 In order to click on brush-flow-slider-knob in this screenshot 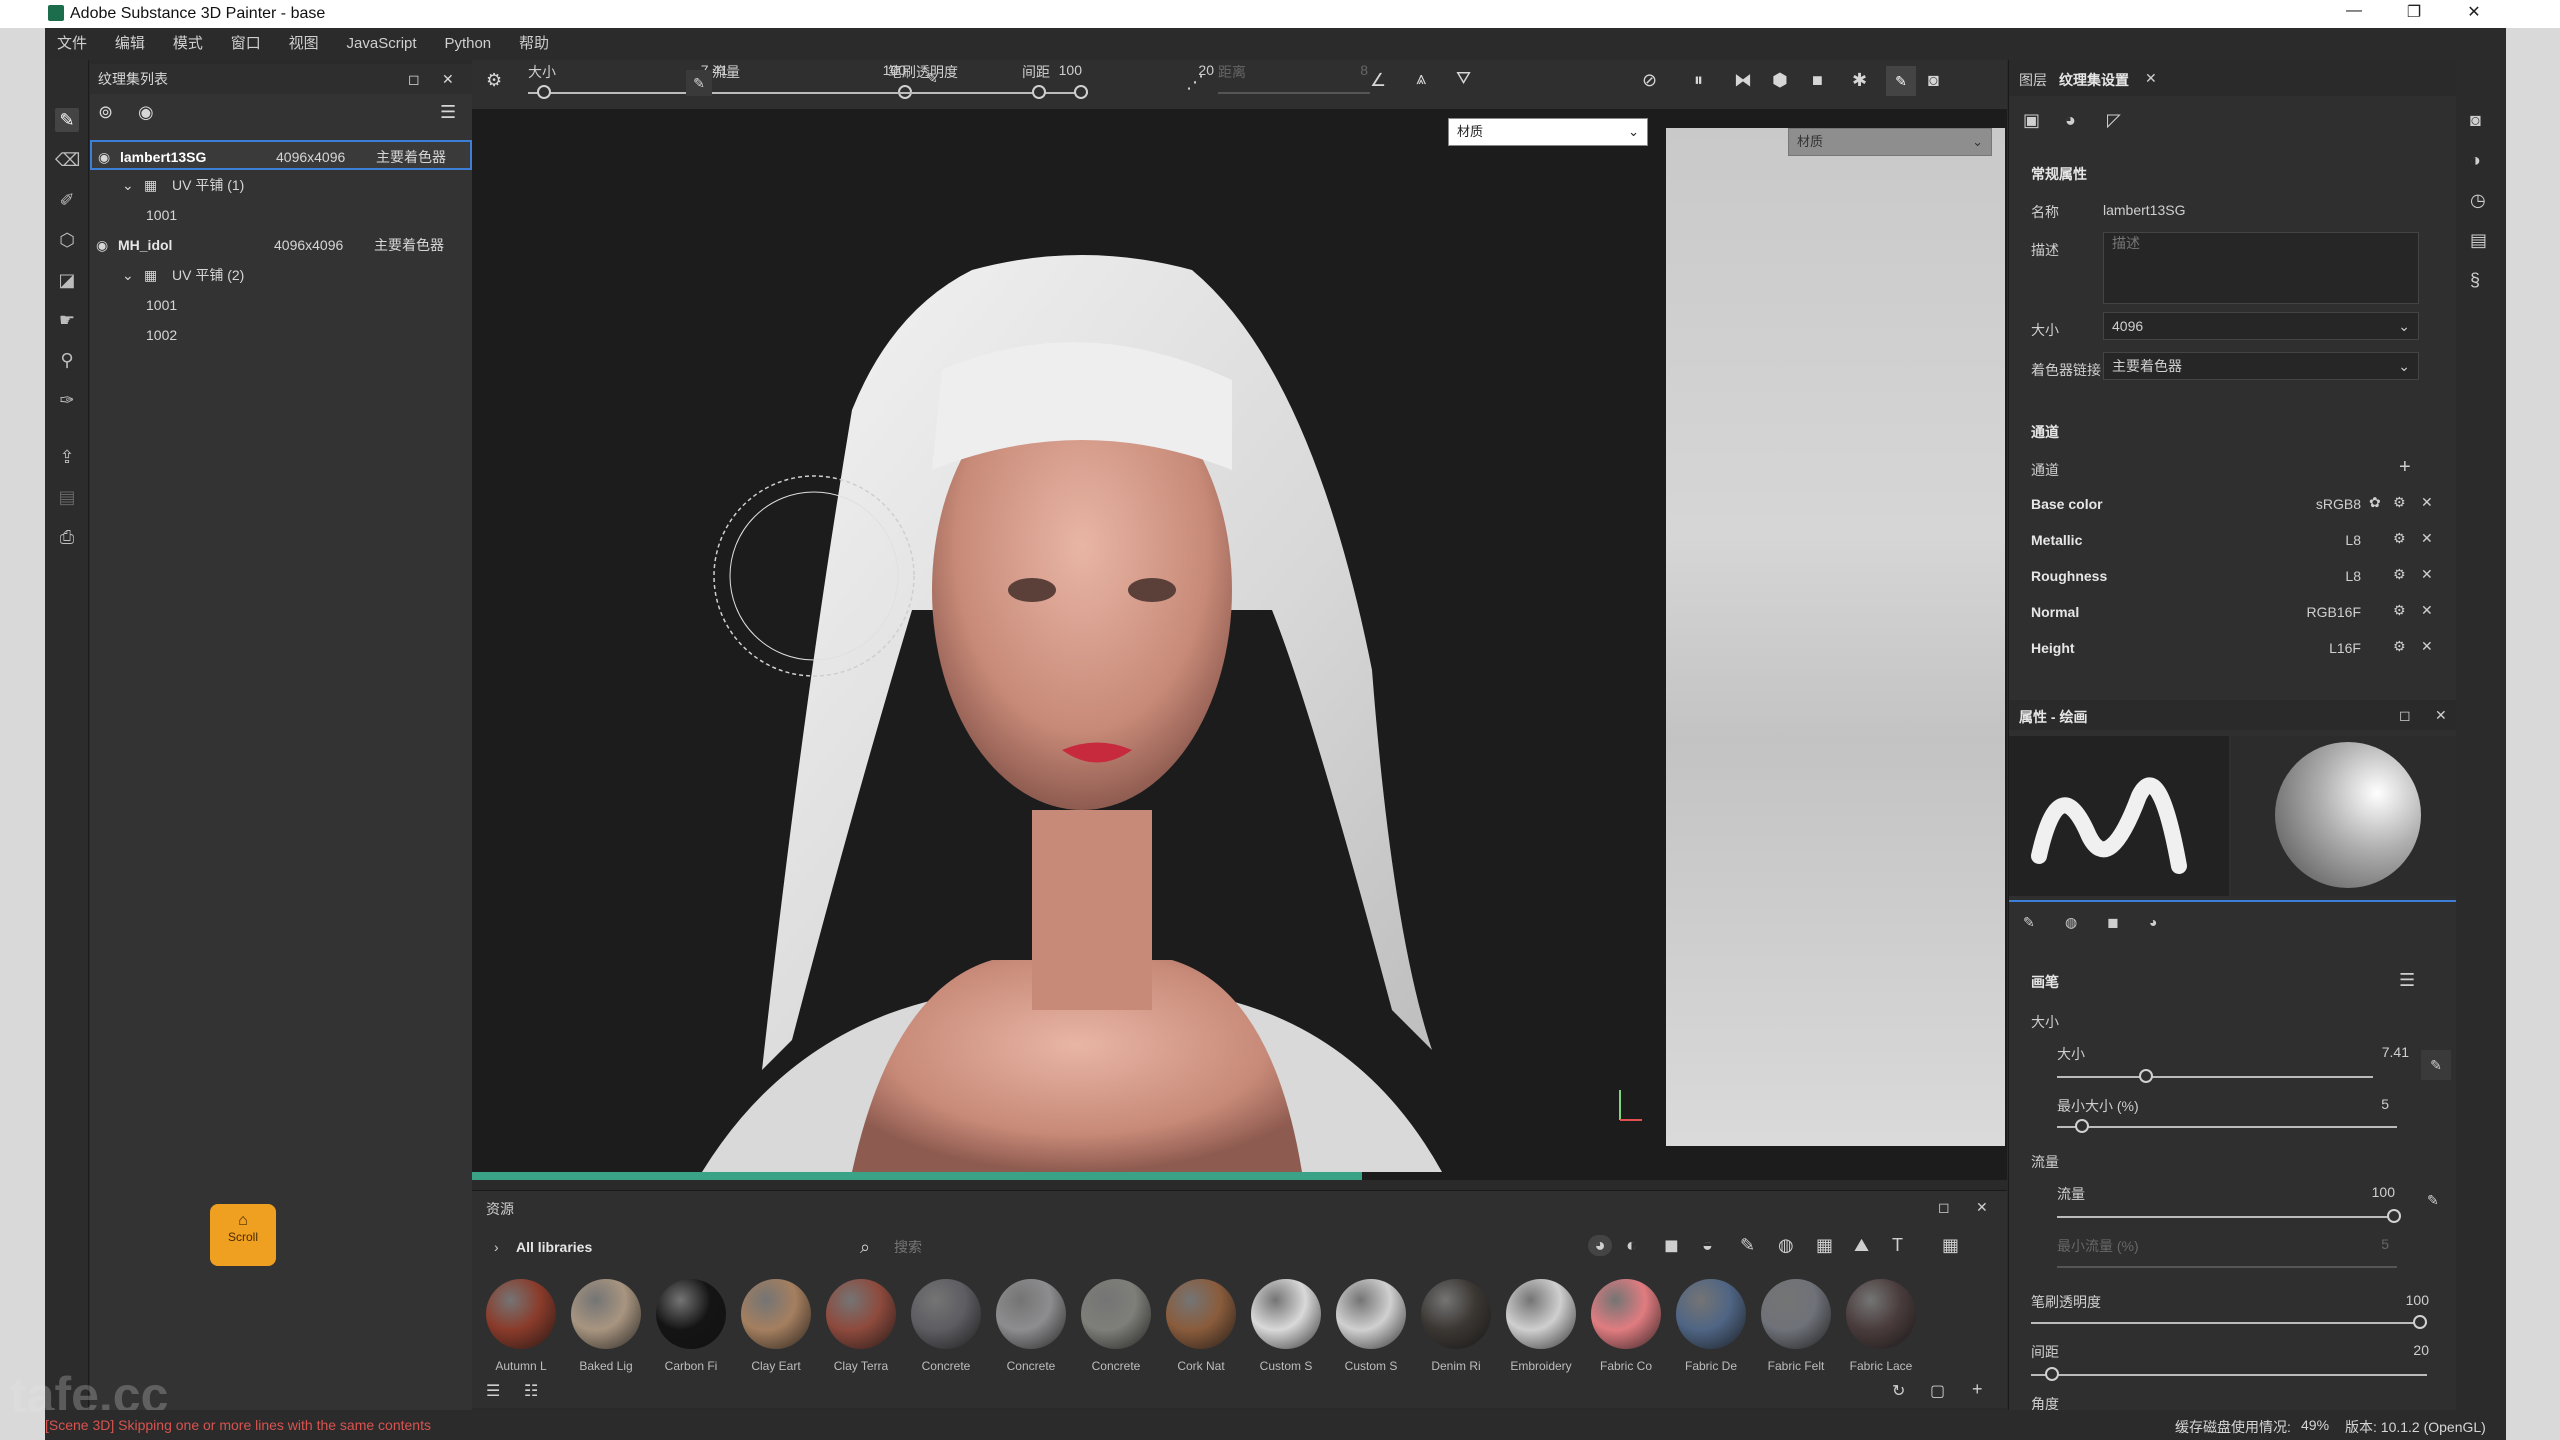, I will do `click(2394, 1216)`.